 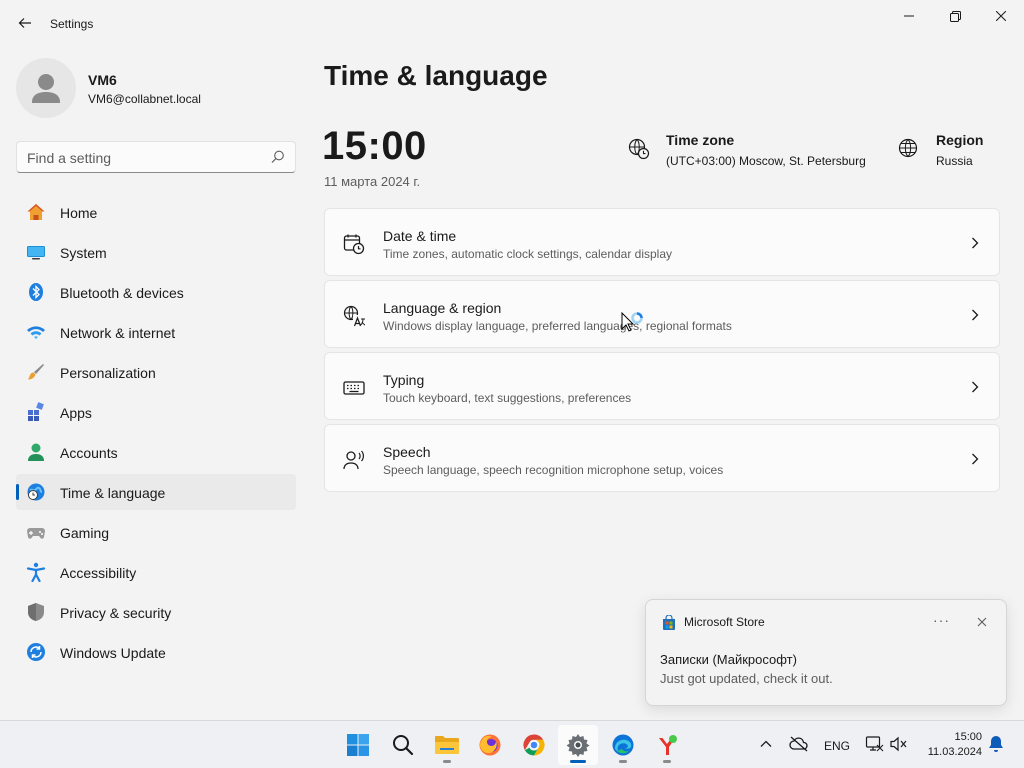 I want to click on taskbar-chrome, so click(x=534, y=745).